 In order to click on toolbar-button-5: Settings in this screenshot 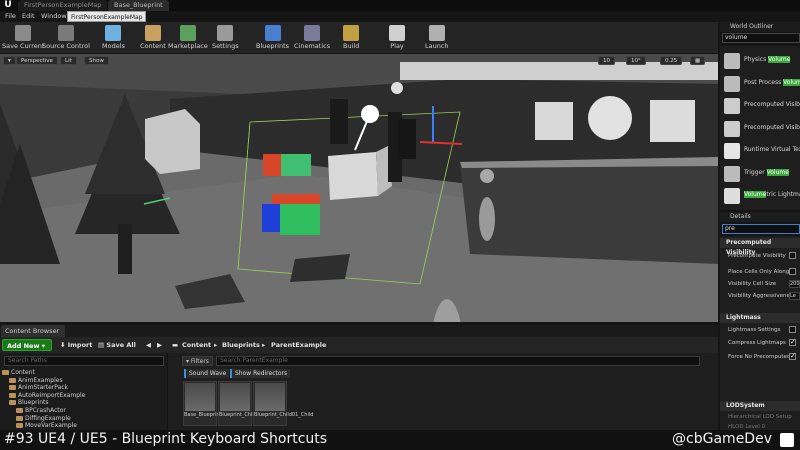, I will do `click(225, 38)`.